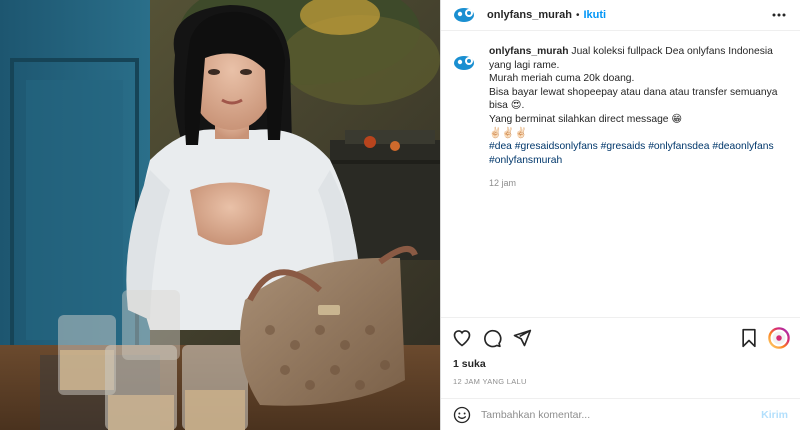 This screenshot has height=430, width=800. What do you see at coordinates (529, 51) in the screenshot?
I see `caption-username: onlyfans_murah` at bounding box center [529, 51].